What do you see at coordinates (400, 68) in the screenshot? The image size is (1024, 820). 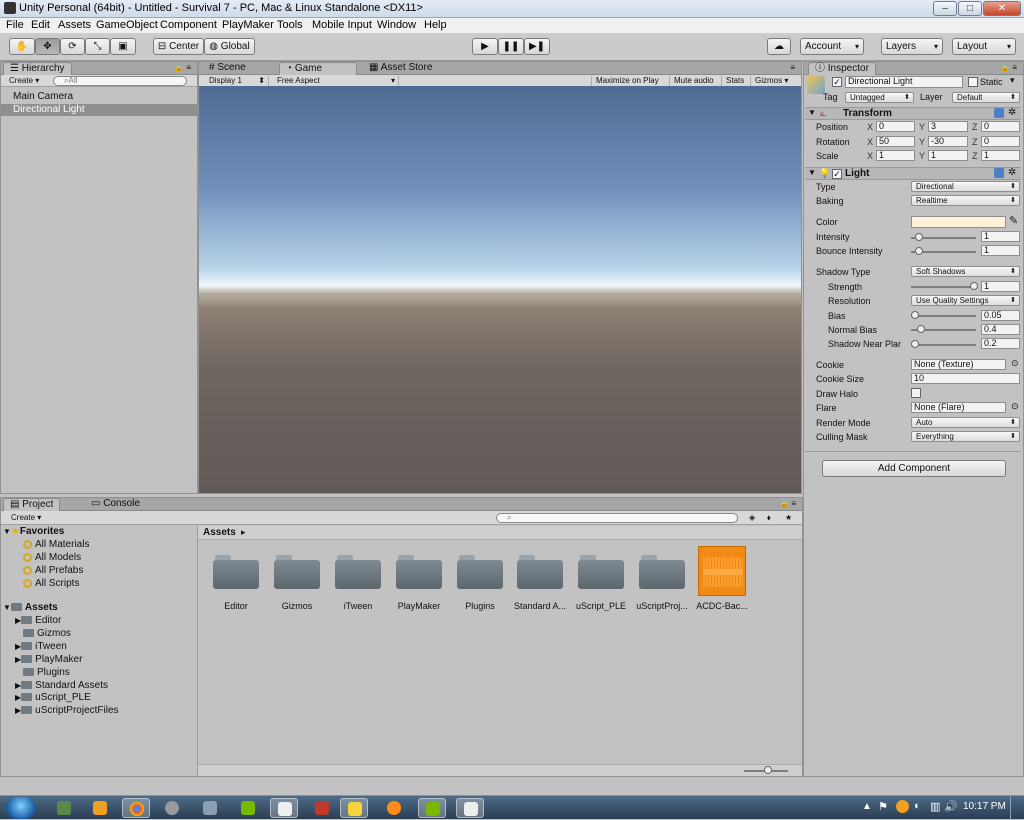 I see `tab-asset-store: ▦ Asset Store` at bounding box center [400, 68].